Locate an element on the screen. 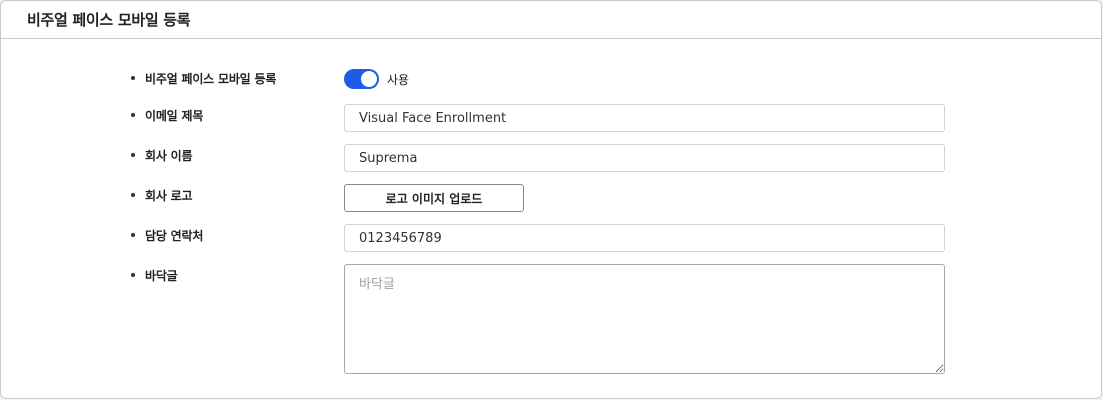 The image size is (1103, 400). field-label-email-subject: 이메일 제목 is located at coordinates (167, 115).